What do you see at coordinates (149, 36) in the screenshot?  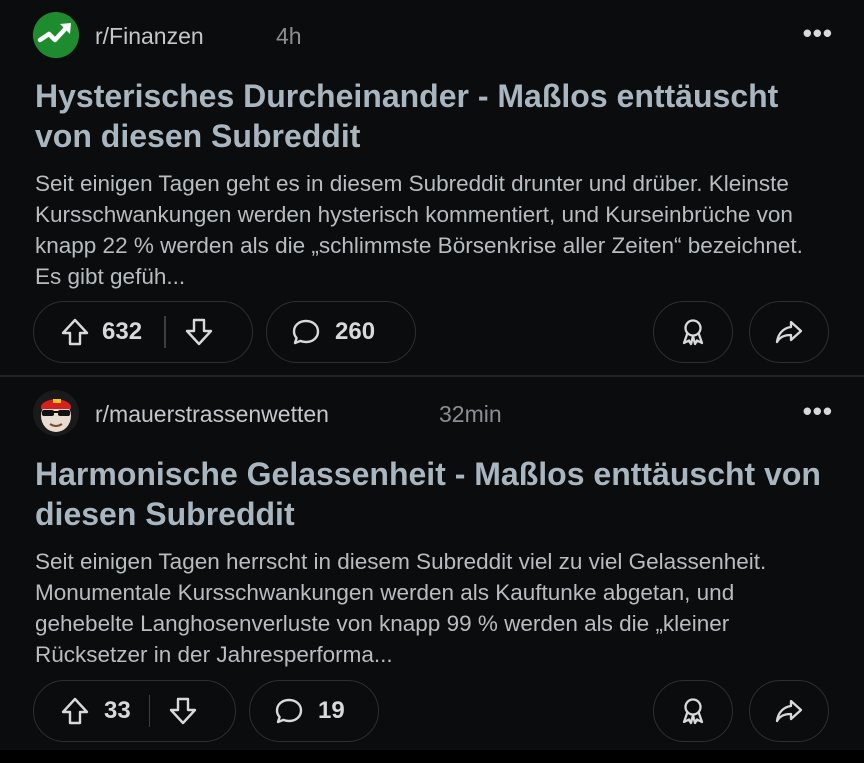 I see `subreddit-name: r/Finanzen` at bounding box center [149, 36].